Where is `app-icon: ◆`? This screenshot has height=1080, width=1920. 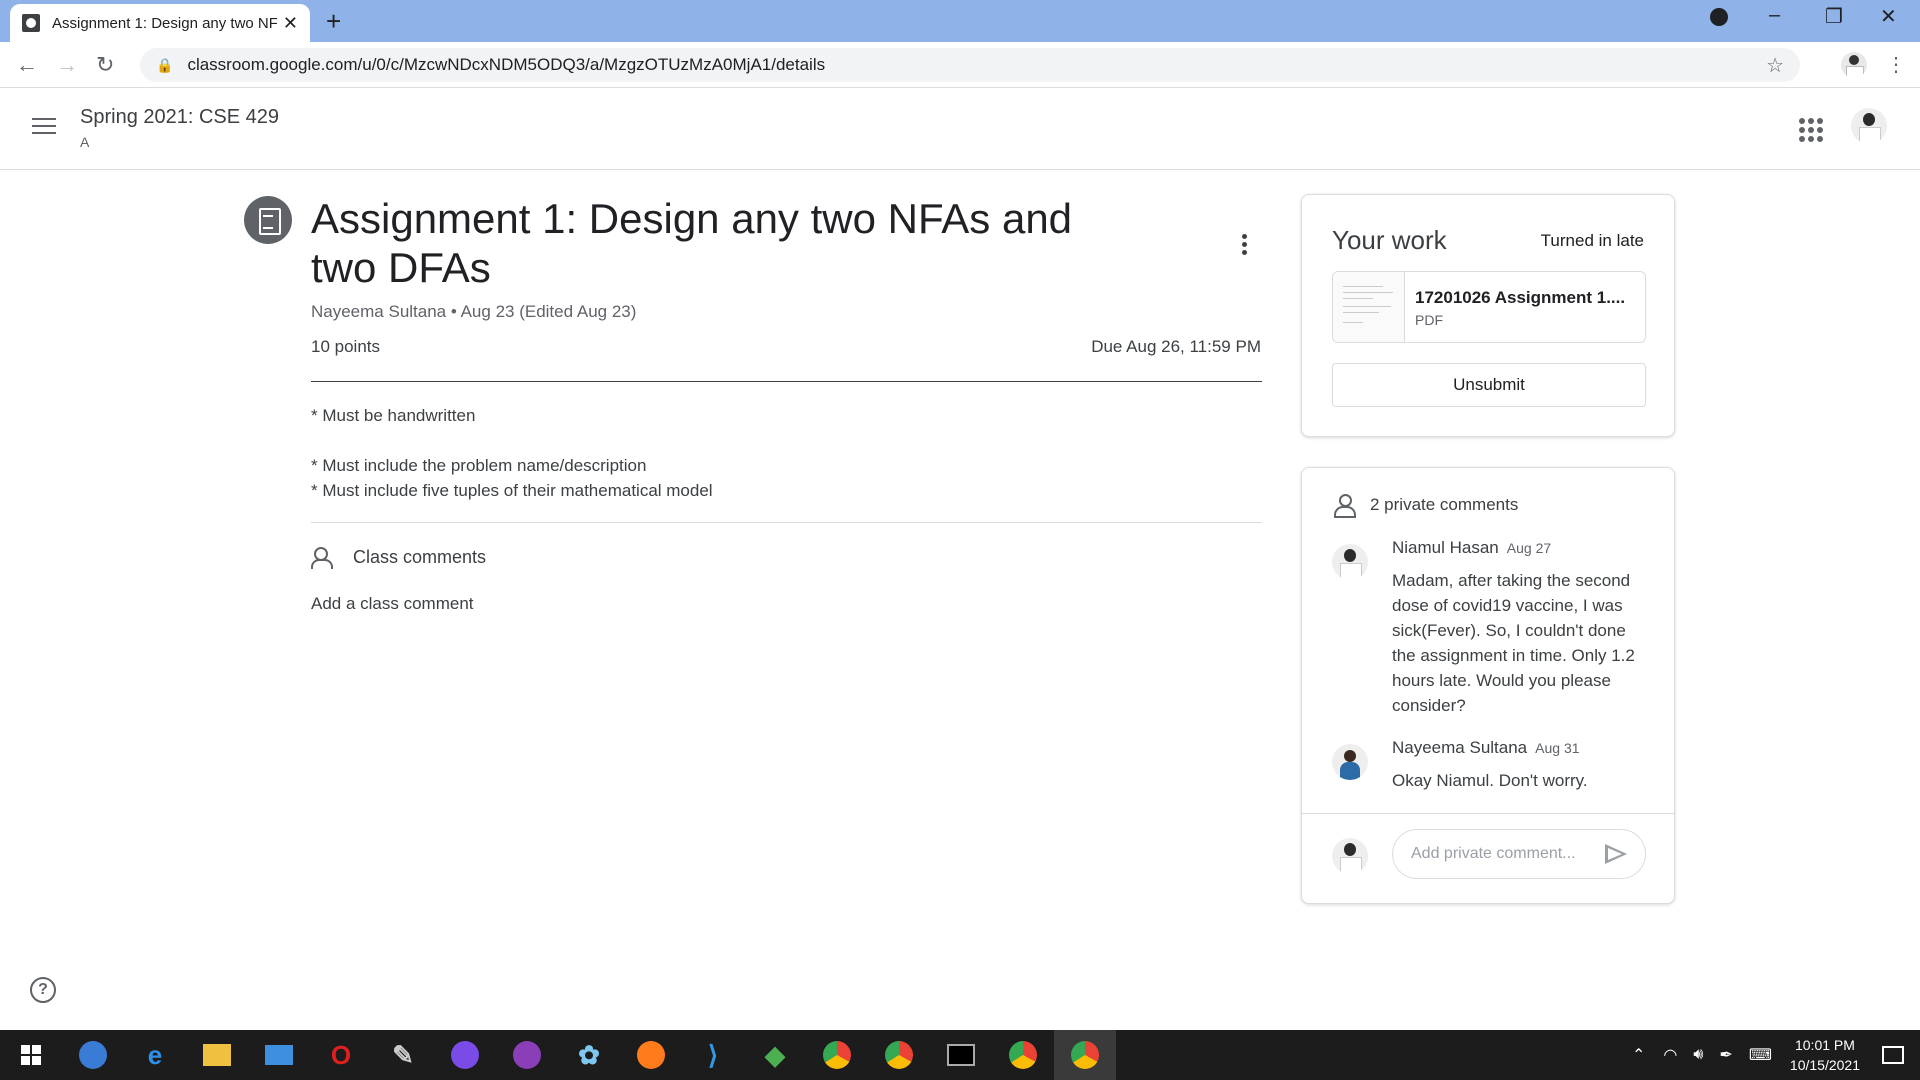
app-icon: ◆ is located at coordinates (775, 1055).